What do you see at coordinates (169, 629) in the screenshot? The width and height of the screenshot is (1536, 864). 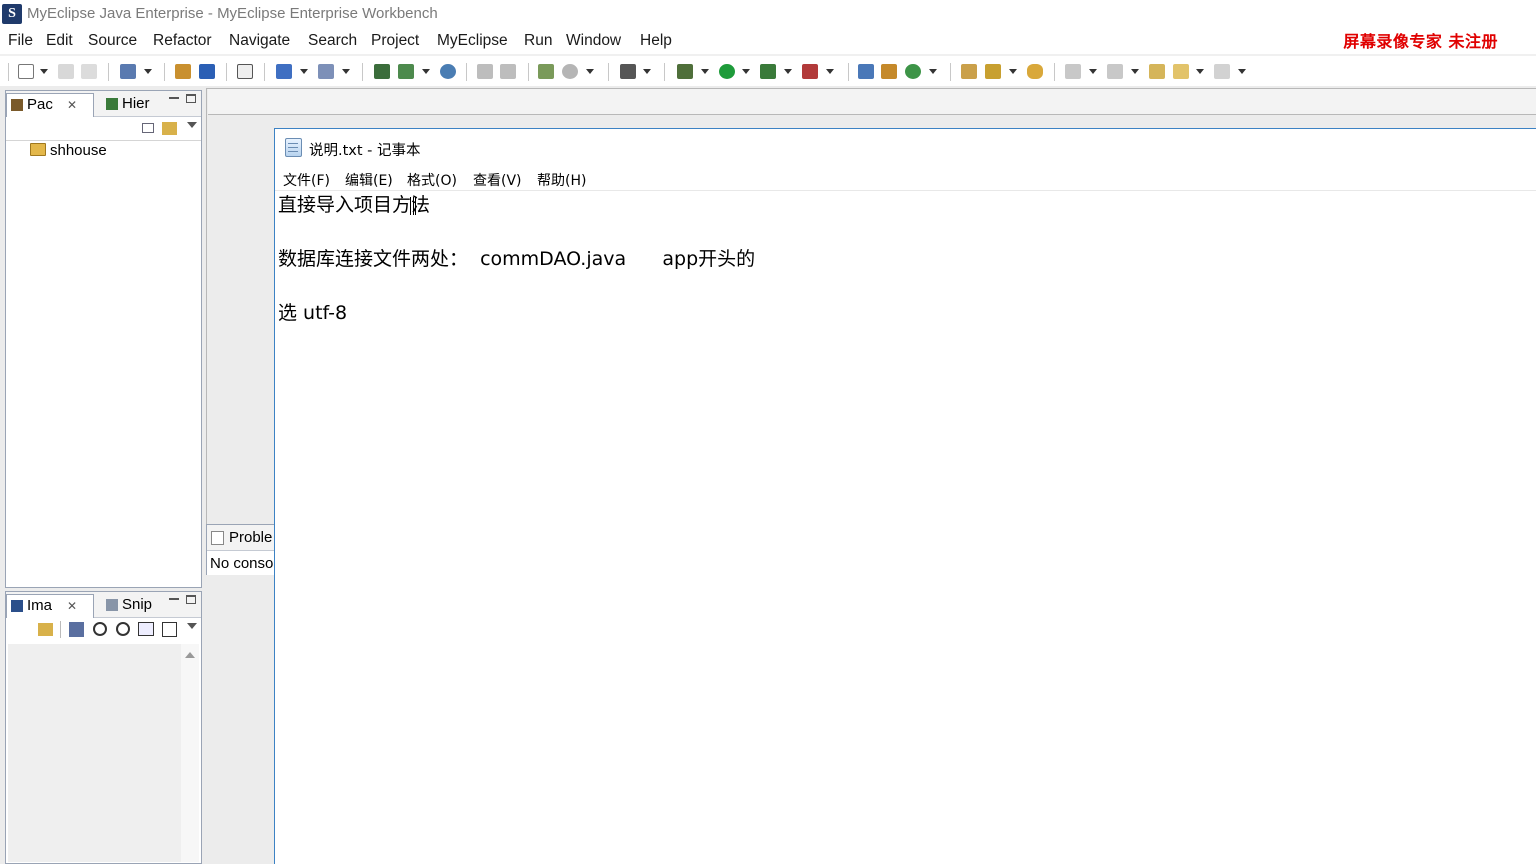 I see `fit-window-icon` at bounding box center [169, 629].